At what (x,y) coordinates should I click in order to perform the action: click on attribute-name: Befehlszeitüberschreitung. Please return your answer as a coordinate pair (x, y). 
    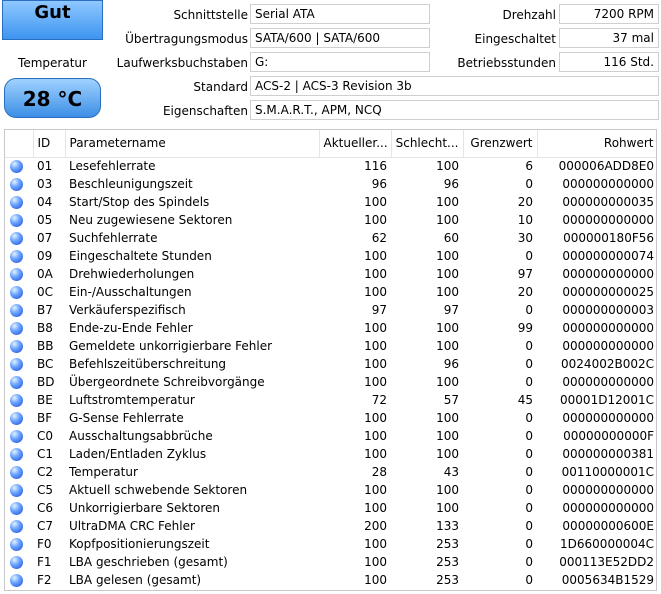
    Looking at the image, I should click on (148, 364).